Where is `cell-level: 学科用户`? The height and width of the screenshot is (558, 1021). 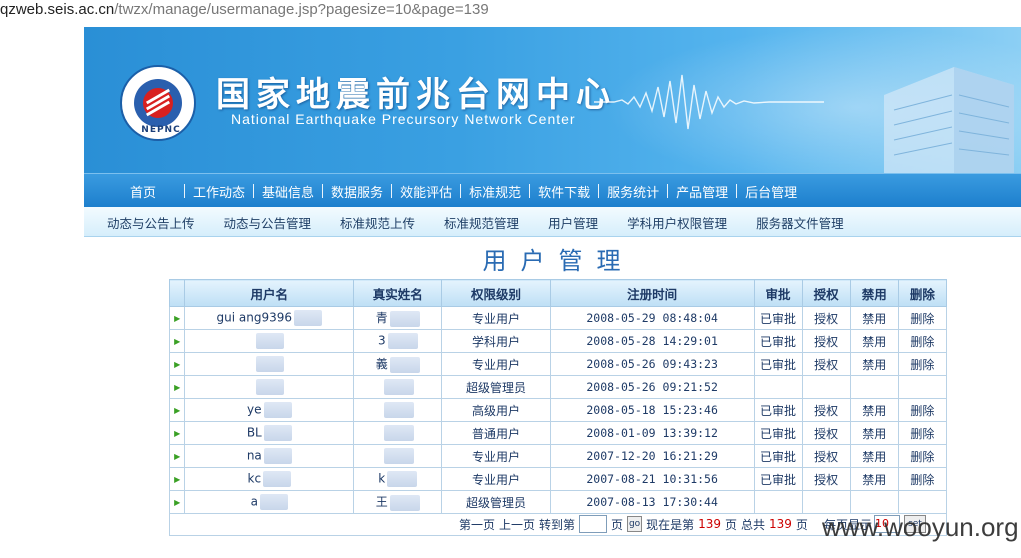 cell-level: 学科用户 is located at coordinates (496, 341).